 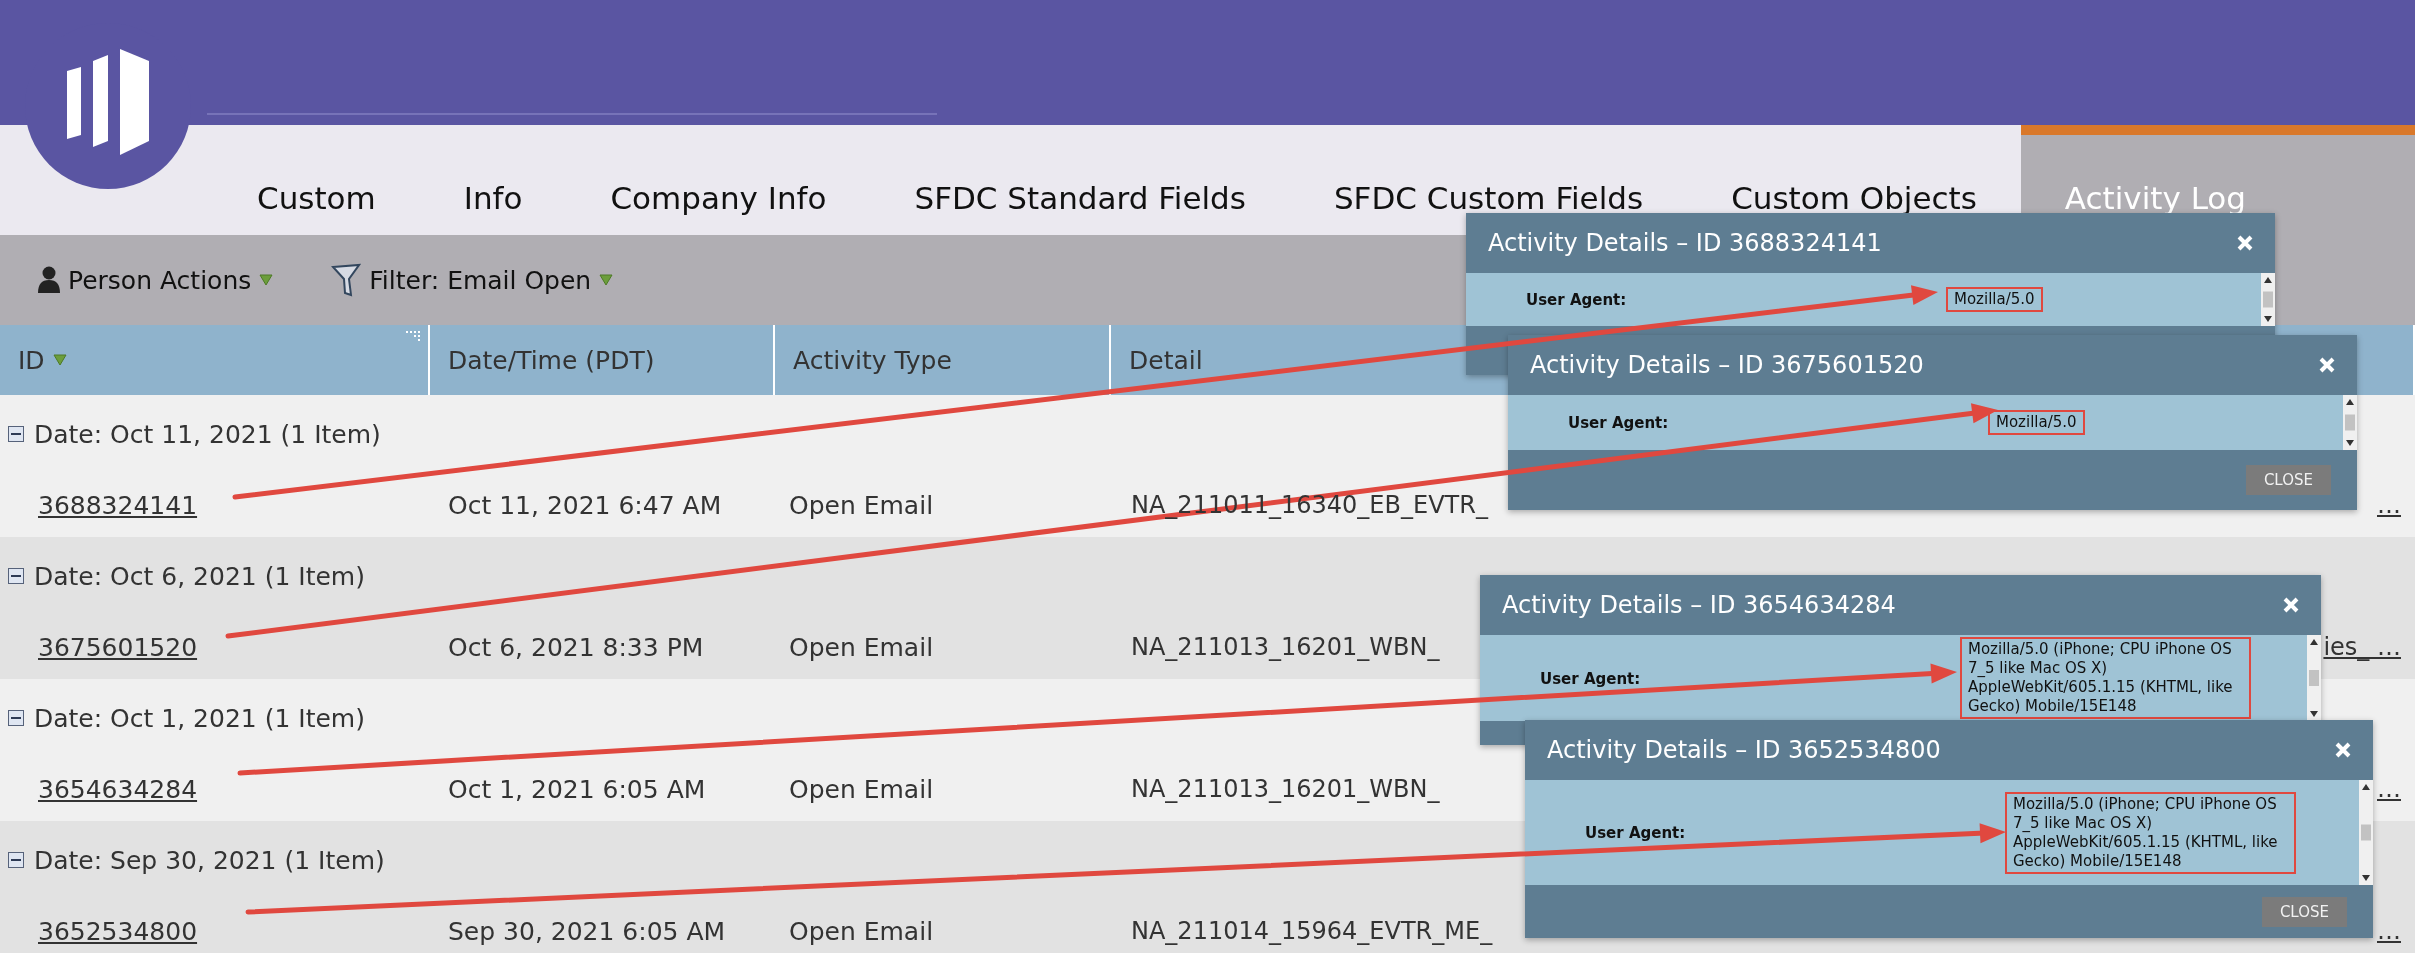 What do you see at coordinates (585, 505) in the screenshot?
I see `table-cell: Oct 11, 2021 6:47 AM` at bounding box center [585, 505].